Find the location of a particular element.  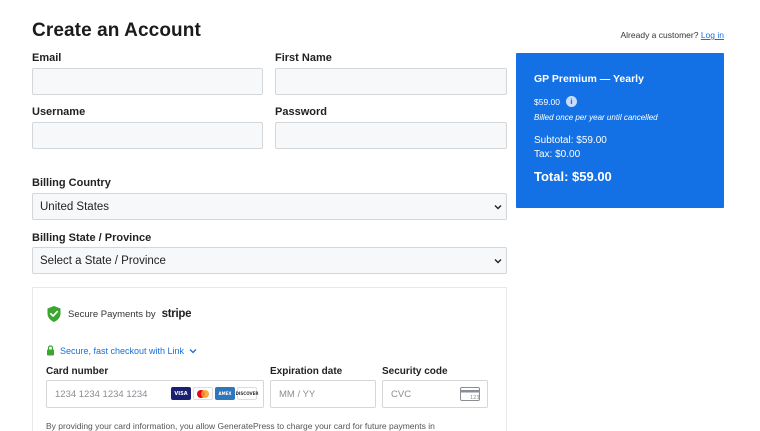

billing-state-select: Select a State / Province is located at coordinates (269, 260).